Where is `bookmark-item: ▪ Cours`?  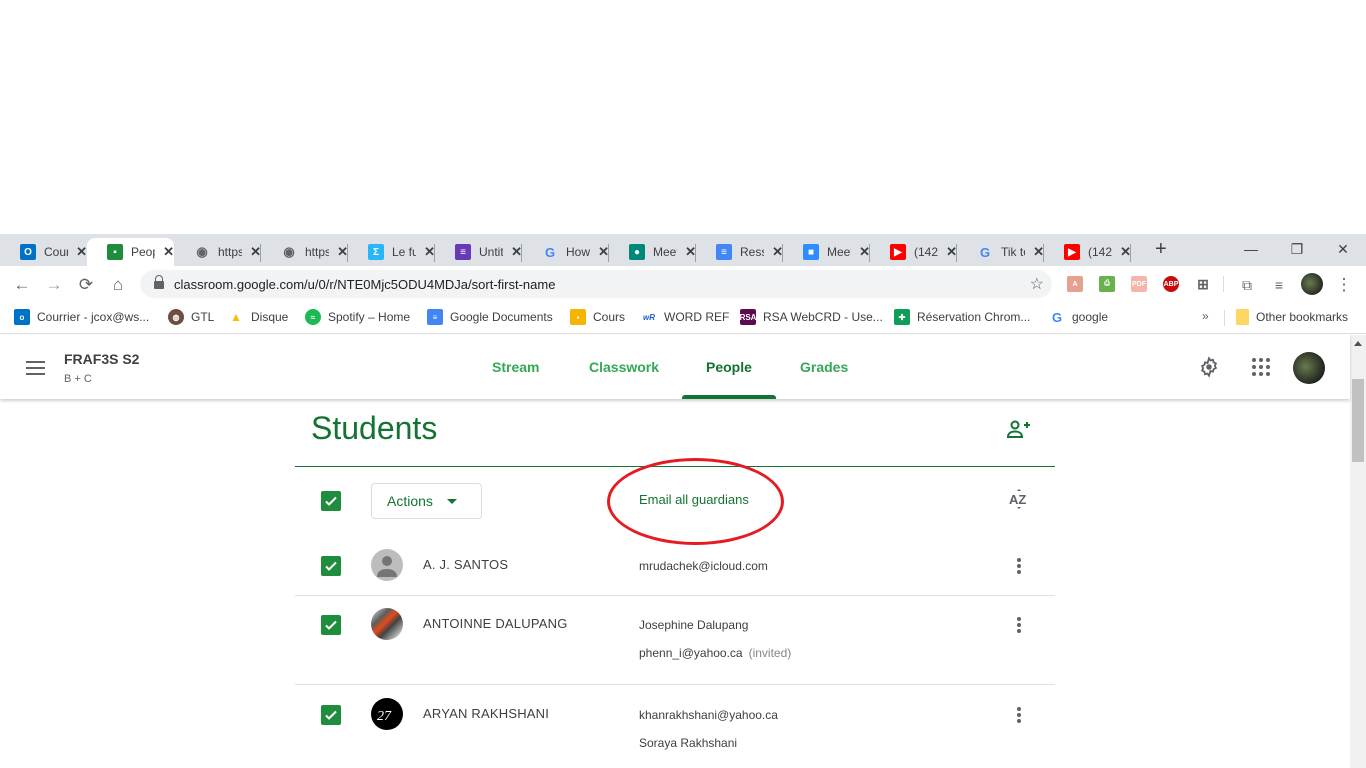
bookmark-item: ▪ Cours is located at coordinates (597, 317).